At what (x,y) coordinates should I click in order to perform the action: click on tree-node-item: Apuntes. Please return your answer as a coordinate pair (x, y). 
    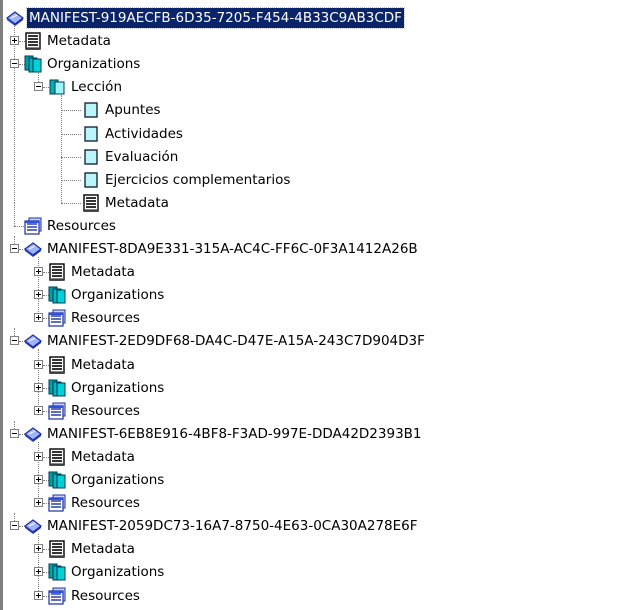
    Looking at the image, I should click on (322, 110).